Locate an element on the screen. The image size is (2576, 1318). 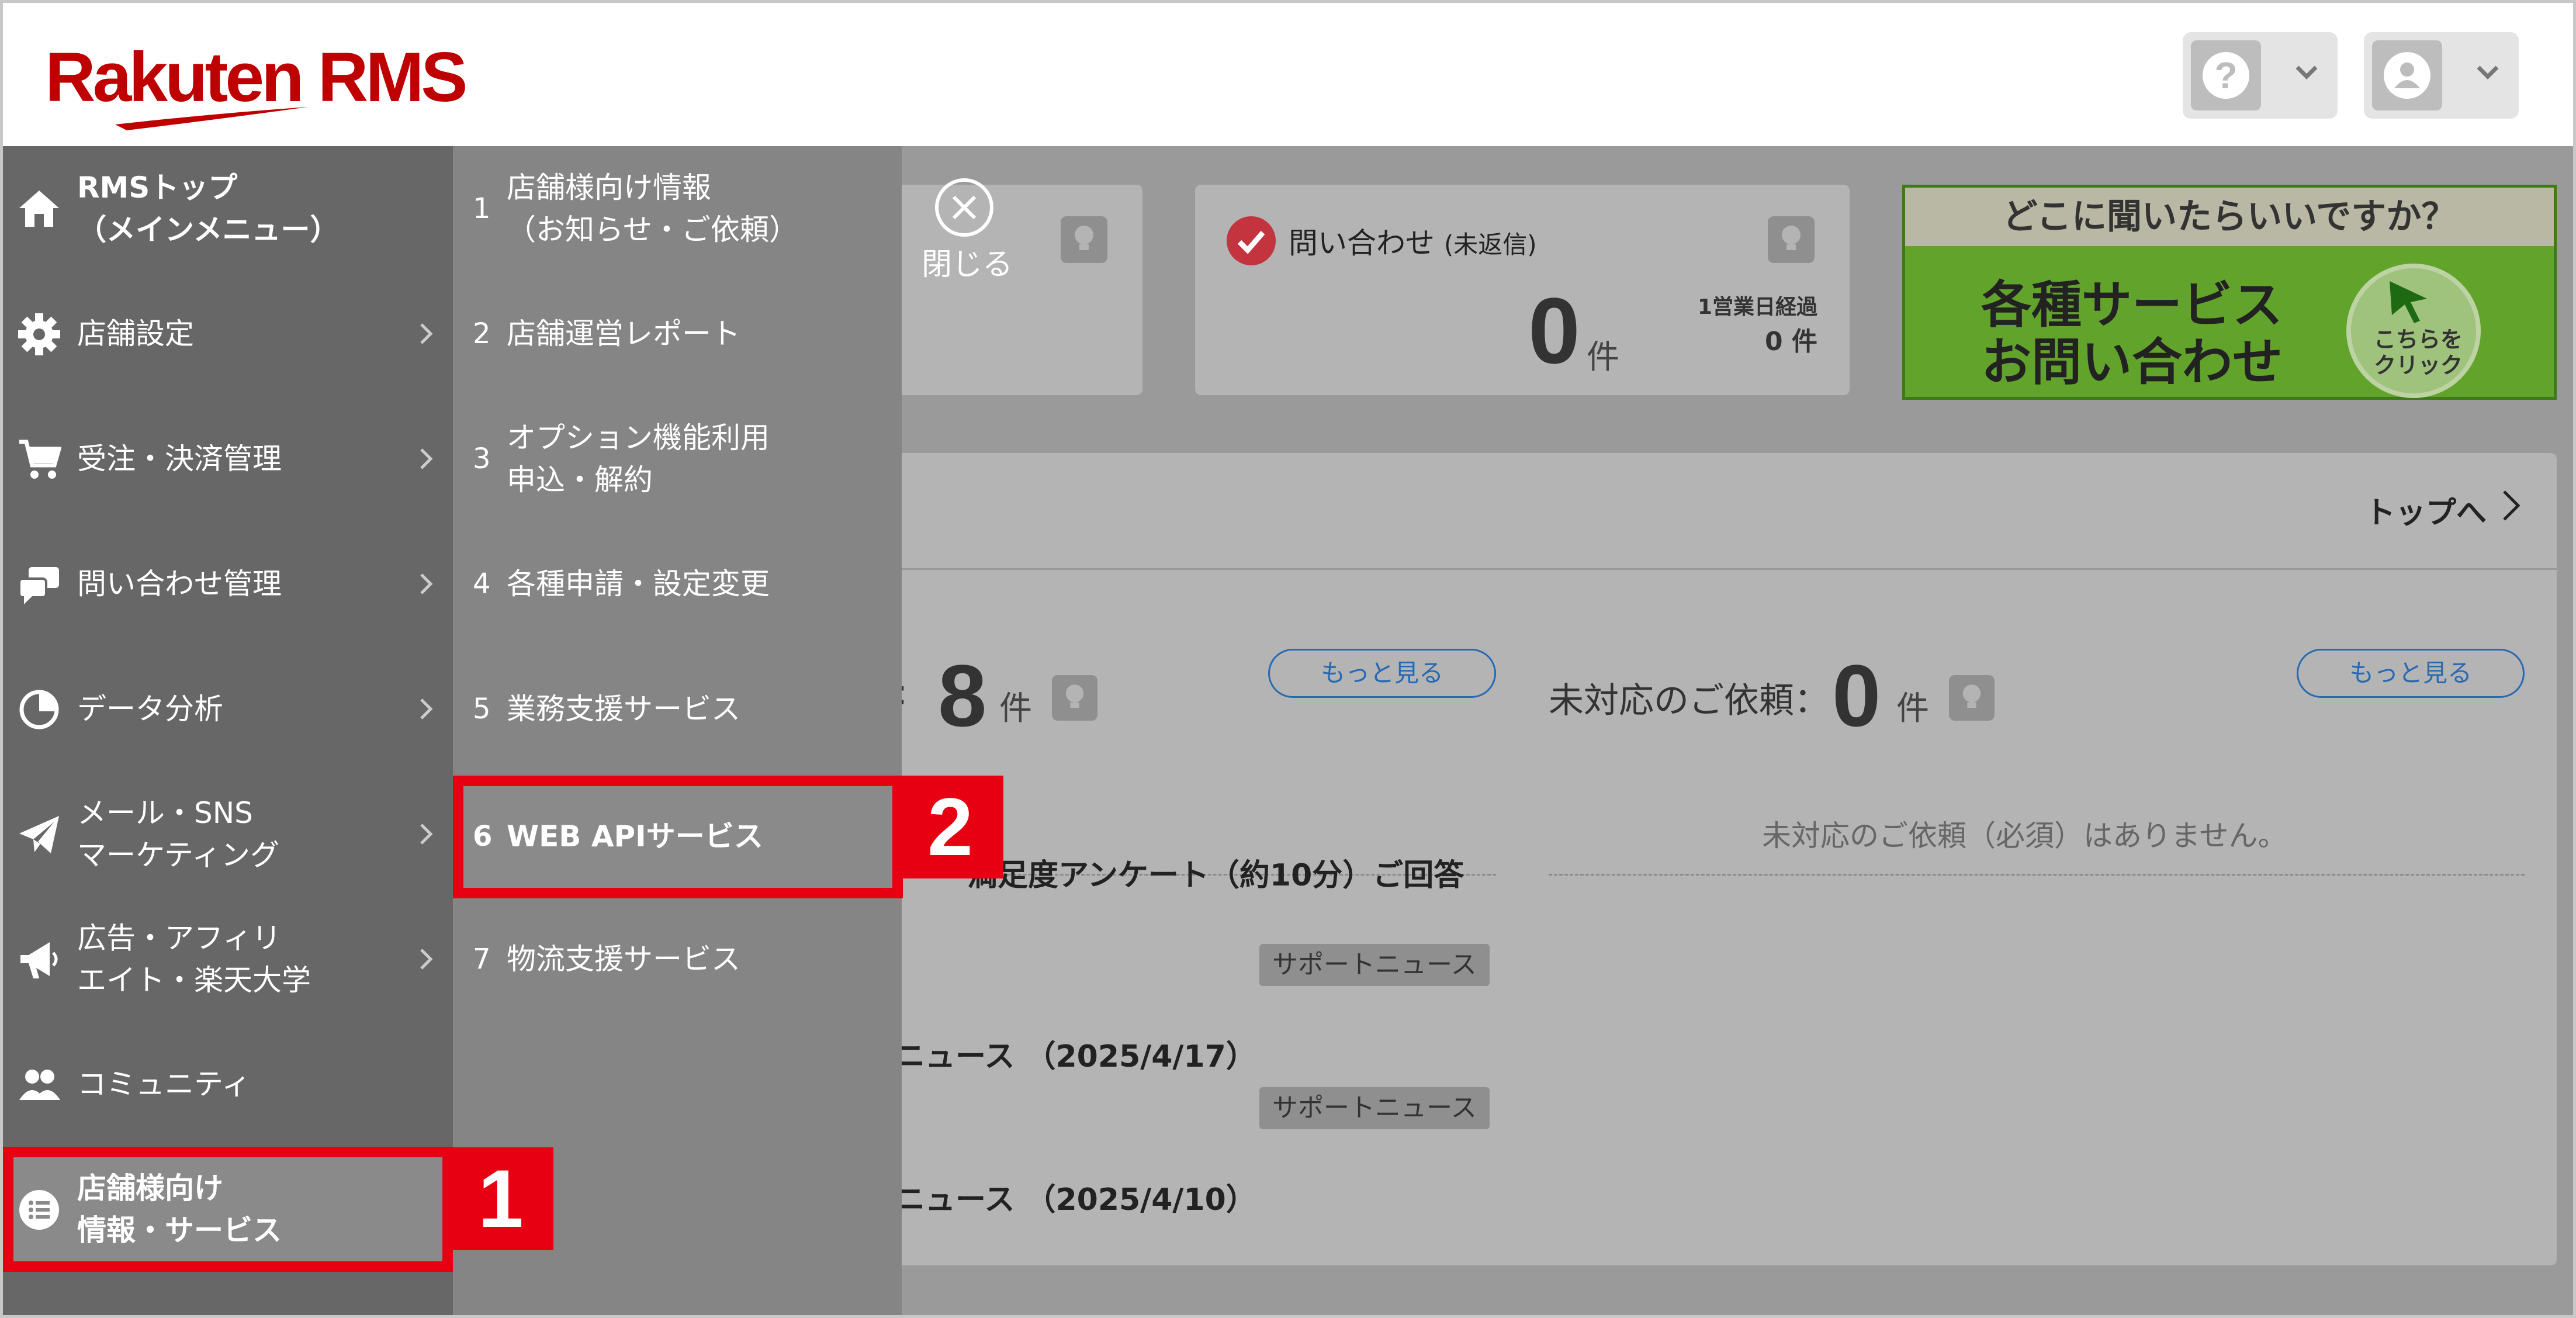
check-icon is located at coordinates (1252, 240).